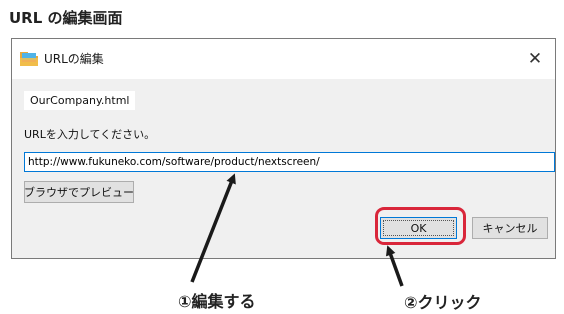 This screenshot has width=564, height=314. What do you see at coordinates (217, 301) in the screenshot?
I see `edit-callout: ①編集する` at bounding box center [217, 301].